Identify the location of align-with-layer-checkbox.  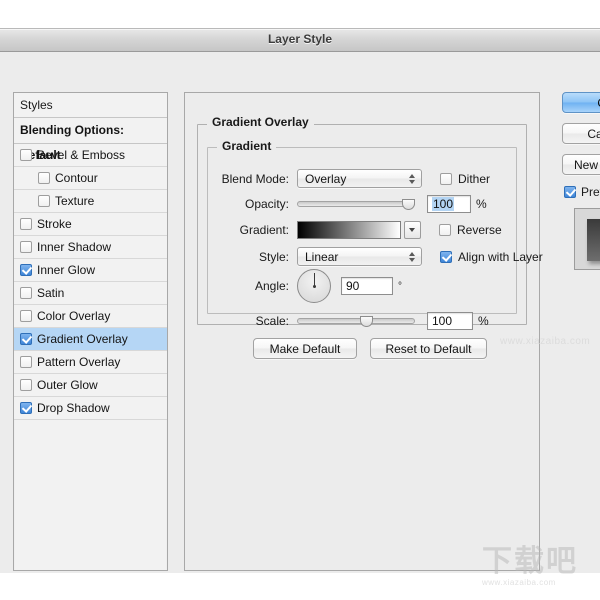
(446, 256).